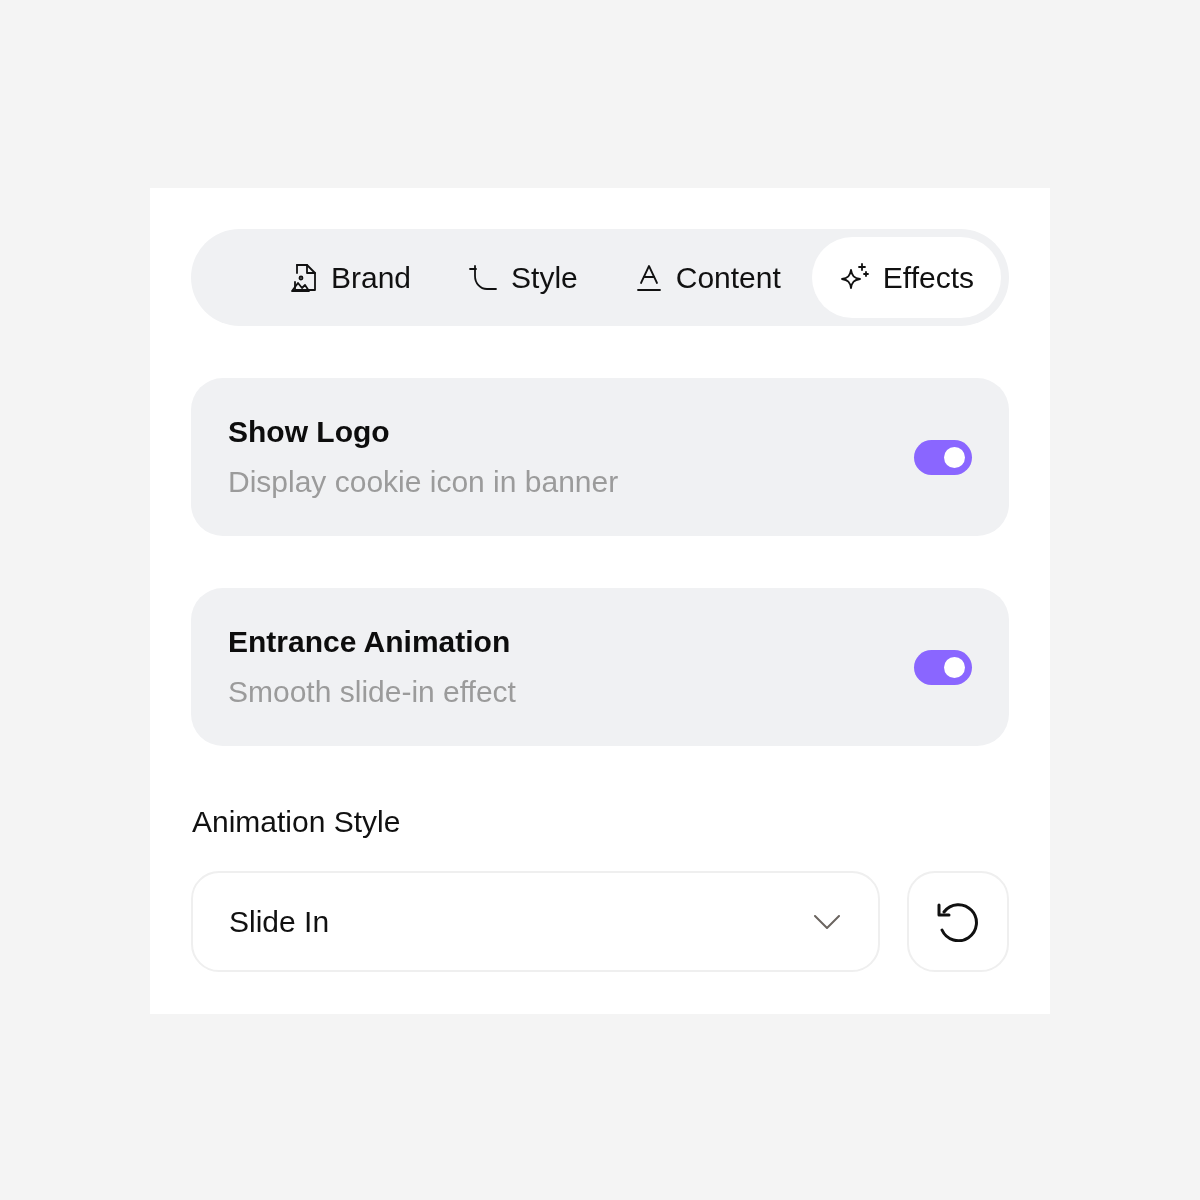 This screenshot has height=1200, width=1200. What do you see at coordinates (304, 277) in the screenshot?
I see `image-file-icon` at bounding box center [304, 277].